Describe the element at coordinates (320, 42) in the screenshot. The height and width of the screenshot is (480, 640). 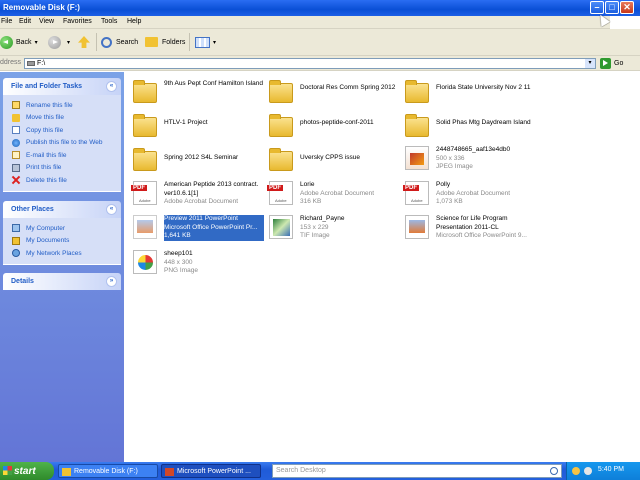
I see `toolbar: Back ▾ ▾ Search Folders ▾` at that location.